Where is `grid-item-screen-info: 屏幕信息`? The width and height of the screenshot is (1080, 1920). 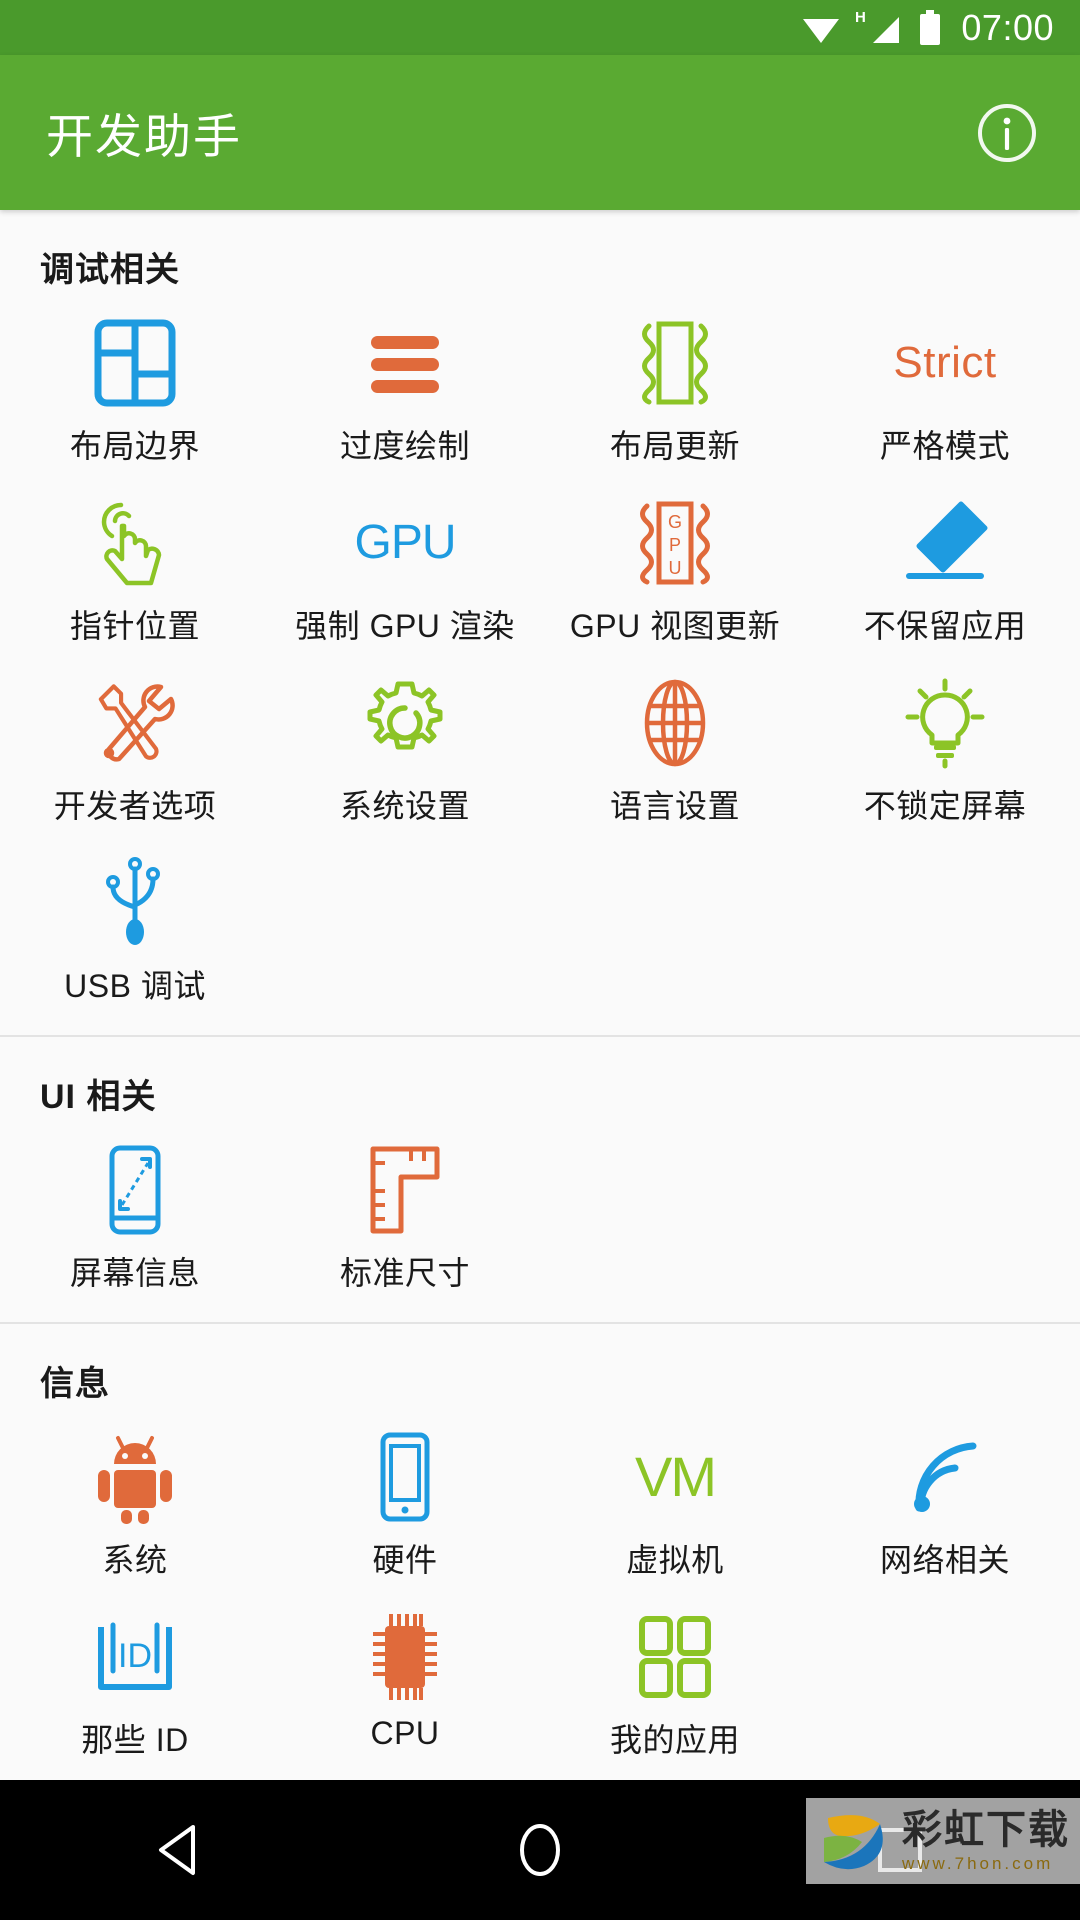 grid-item-screen-info: 屏幕信息 is located at coordinates (135, 1218).